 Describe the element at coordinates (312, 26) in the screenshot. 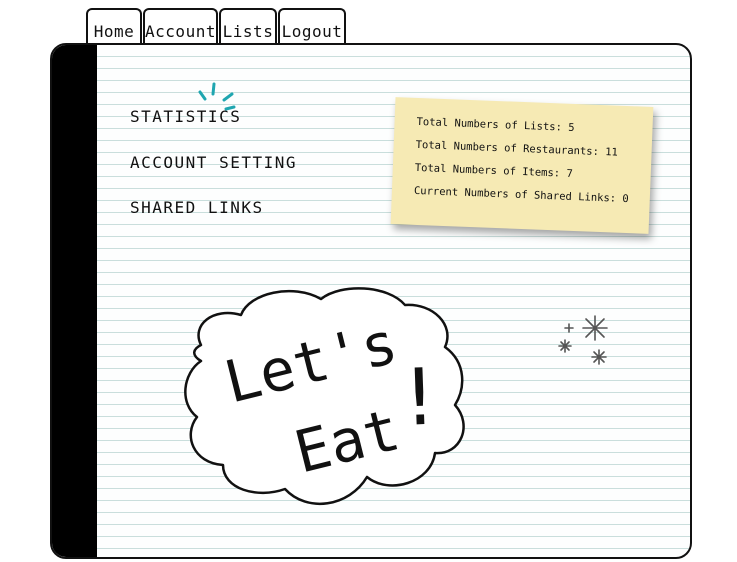

I see `tab-logout: Logout` at that location.